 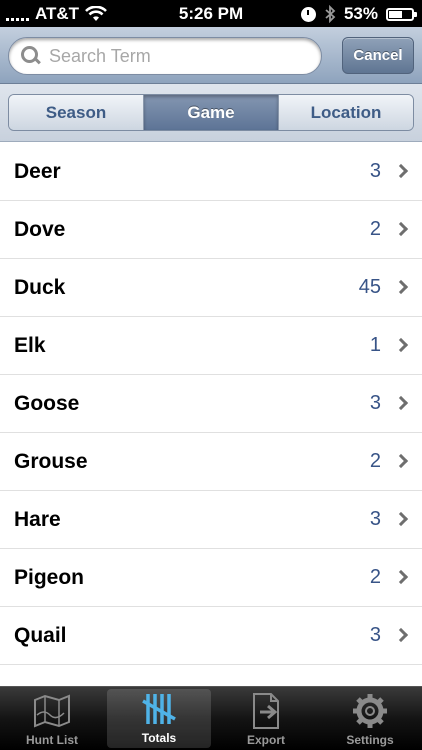 I want to click on tally-icon, so click(x=159, y=709).